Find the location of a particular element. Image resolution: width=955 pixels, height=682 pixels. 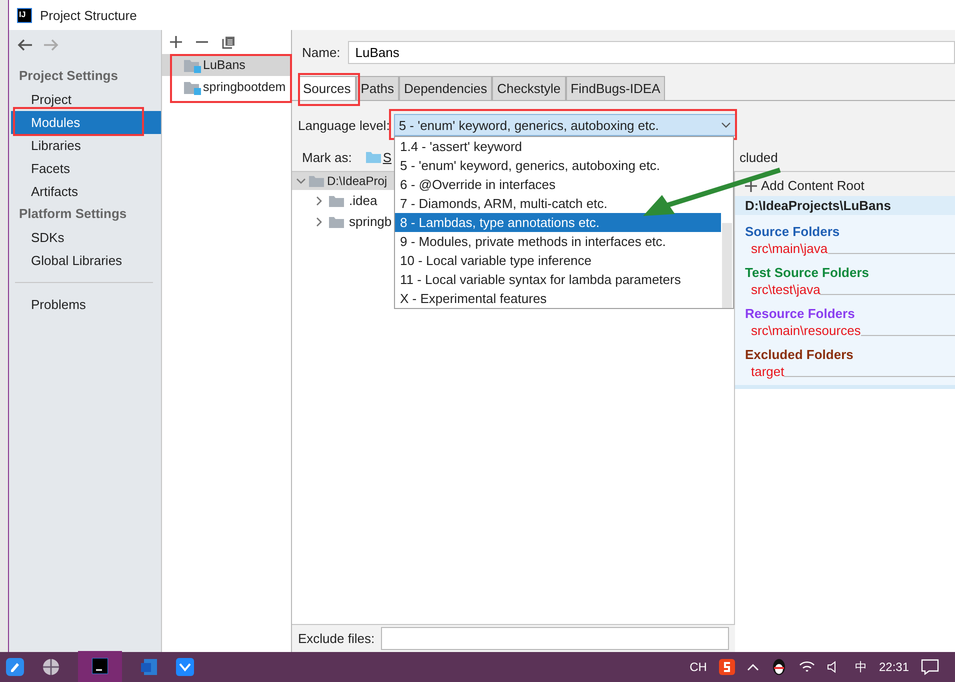

dropdown-option: 9 - Modules, private methods in interfaces etc. is located at coordinates (558, 241).